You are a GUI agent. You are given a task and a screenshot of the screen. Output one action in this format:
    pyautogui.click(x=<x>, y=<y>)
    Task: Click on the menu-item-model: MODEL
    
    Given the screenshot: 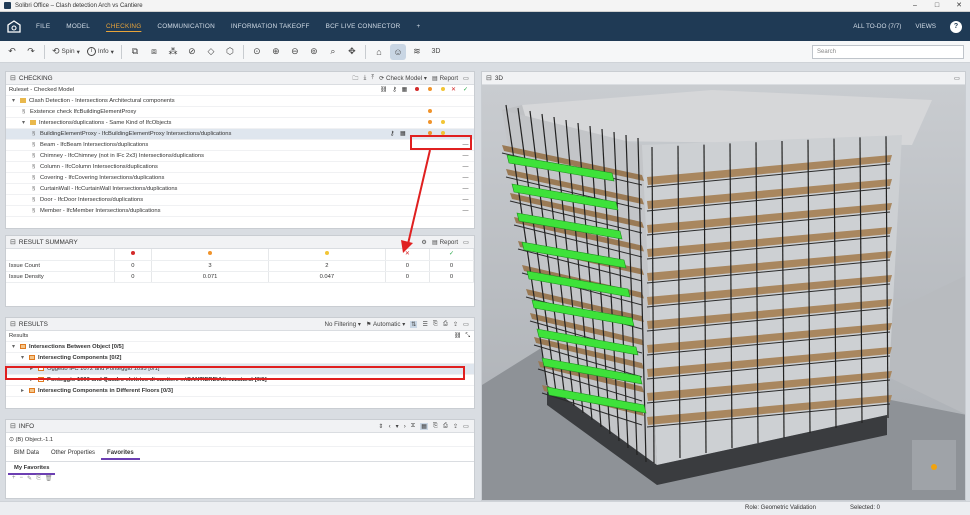 What is the action you would take?
    pyautogui.click(x=78, y=26)
    